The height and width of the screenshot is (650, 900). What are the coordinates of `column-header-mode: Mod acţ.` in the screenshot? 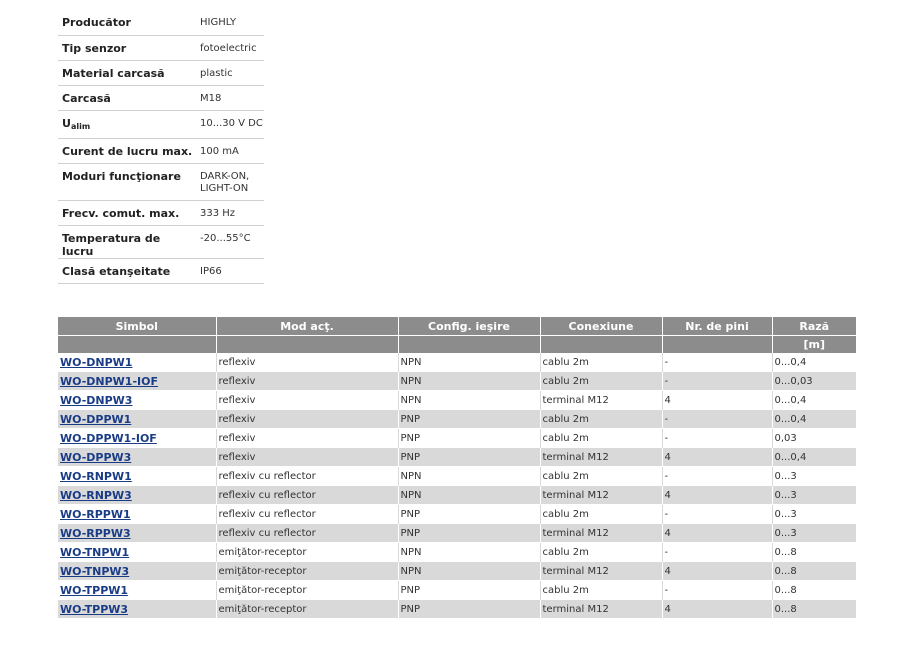 It's located at (306, 326).